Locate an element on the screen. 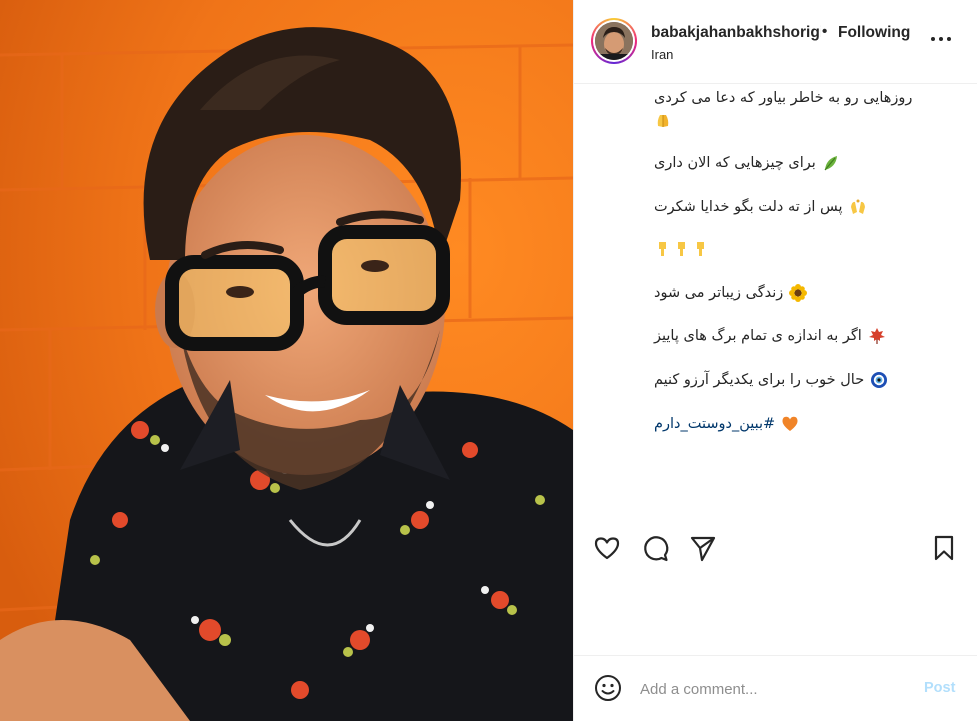  caption-line: #ببین_دوستت_دارم is located at coordinates (726, 424).